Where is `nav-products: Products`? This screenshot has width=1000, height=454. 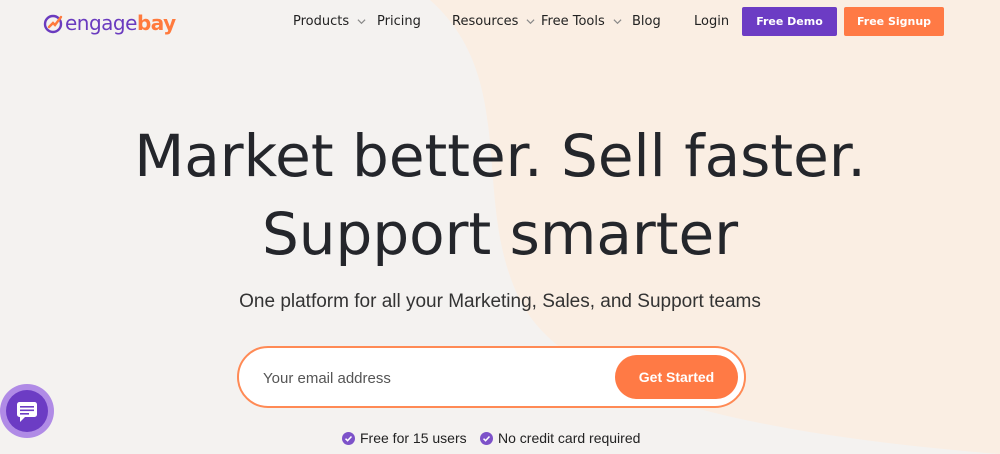 nav-products: Products is located at coordinates (329, 21).